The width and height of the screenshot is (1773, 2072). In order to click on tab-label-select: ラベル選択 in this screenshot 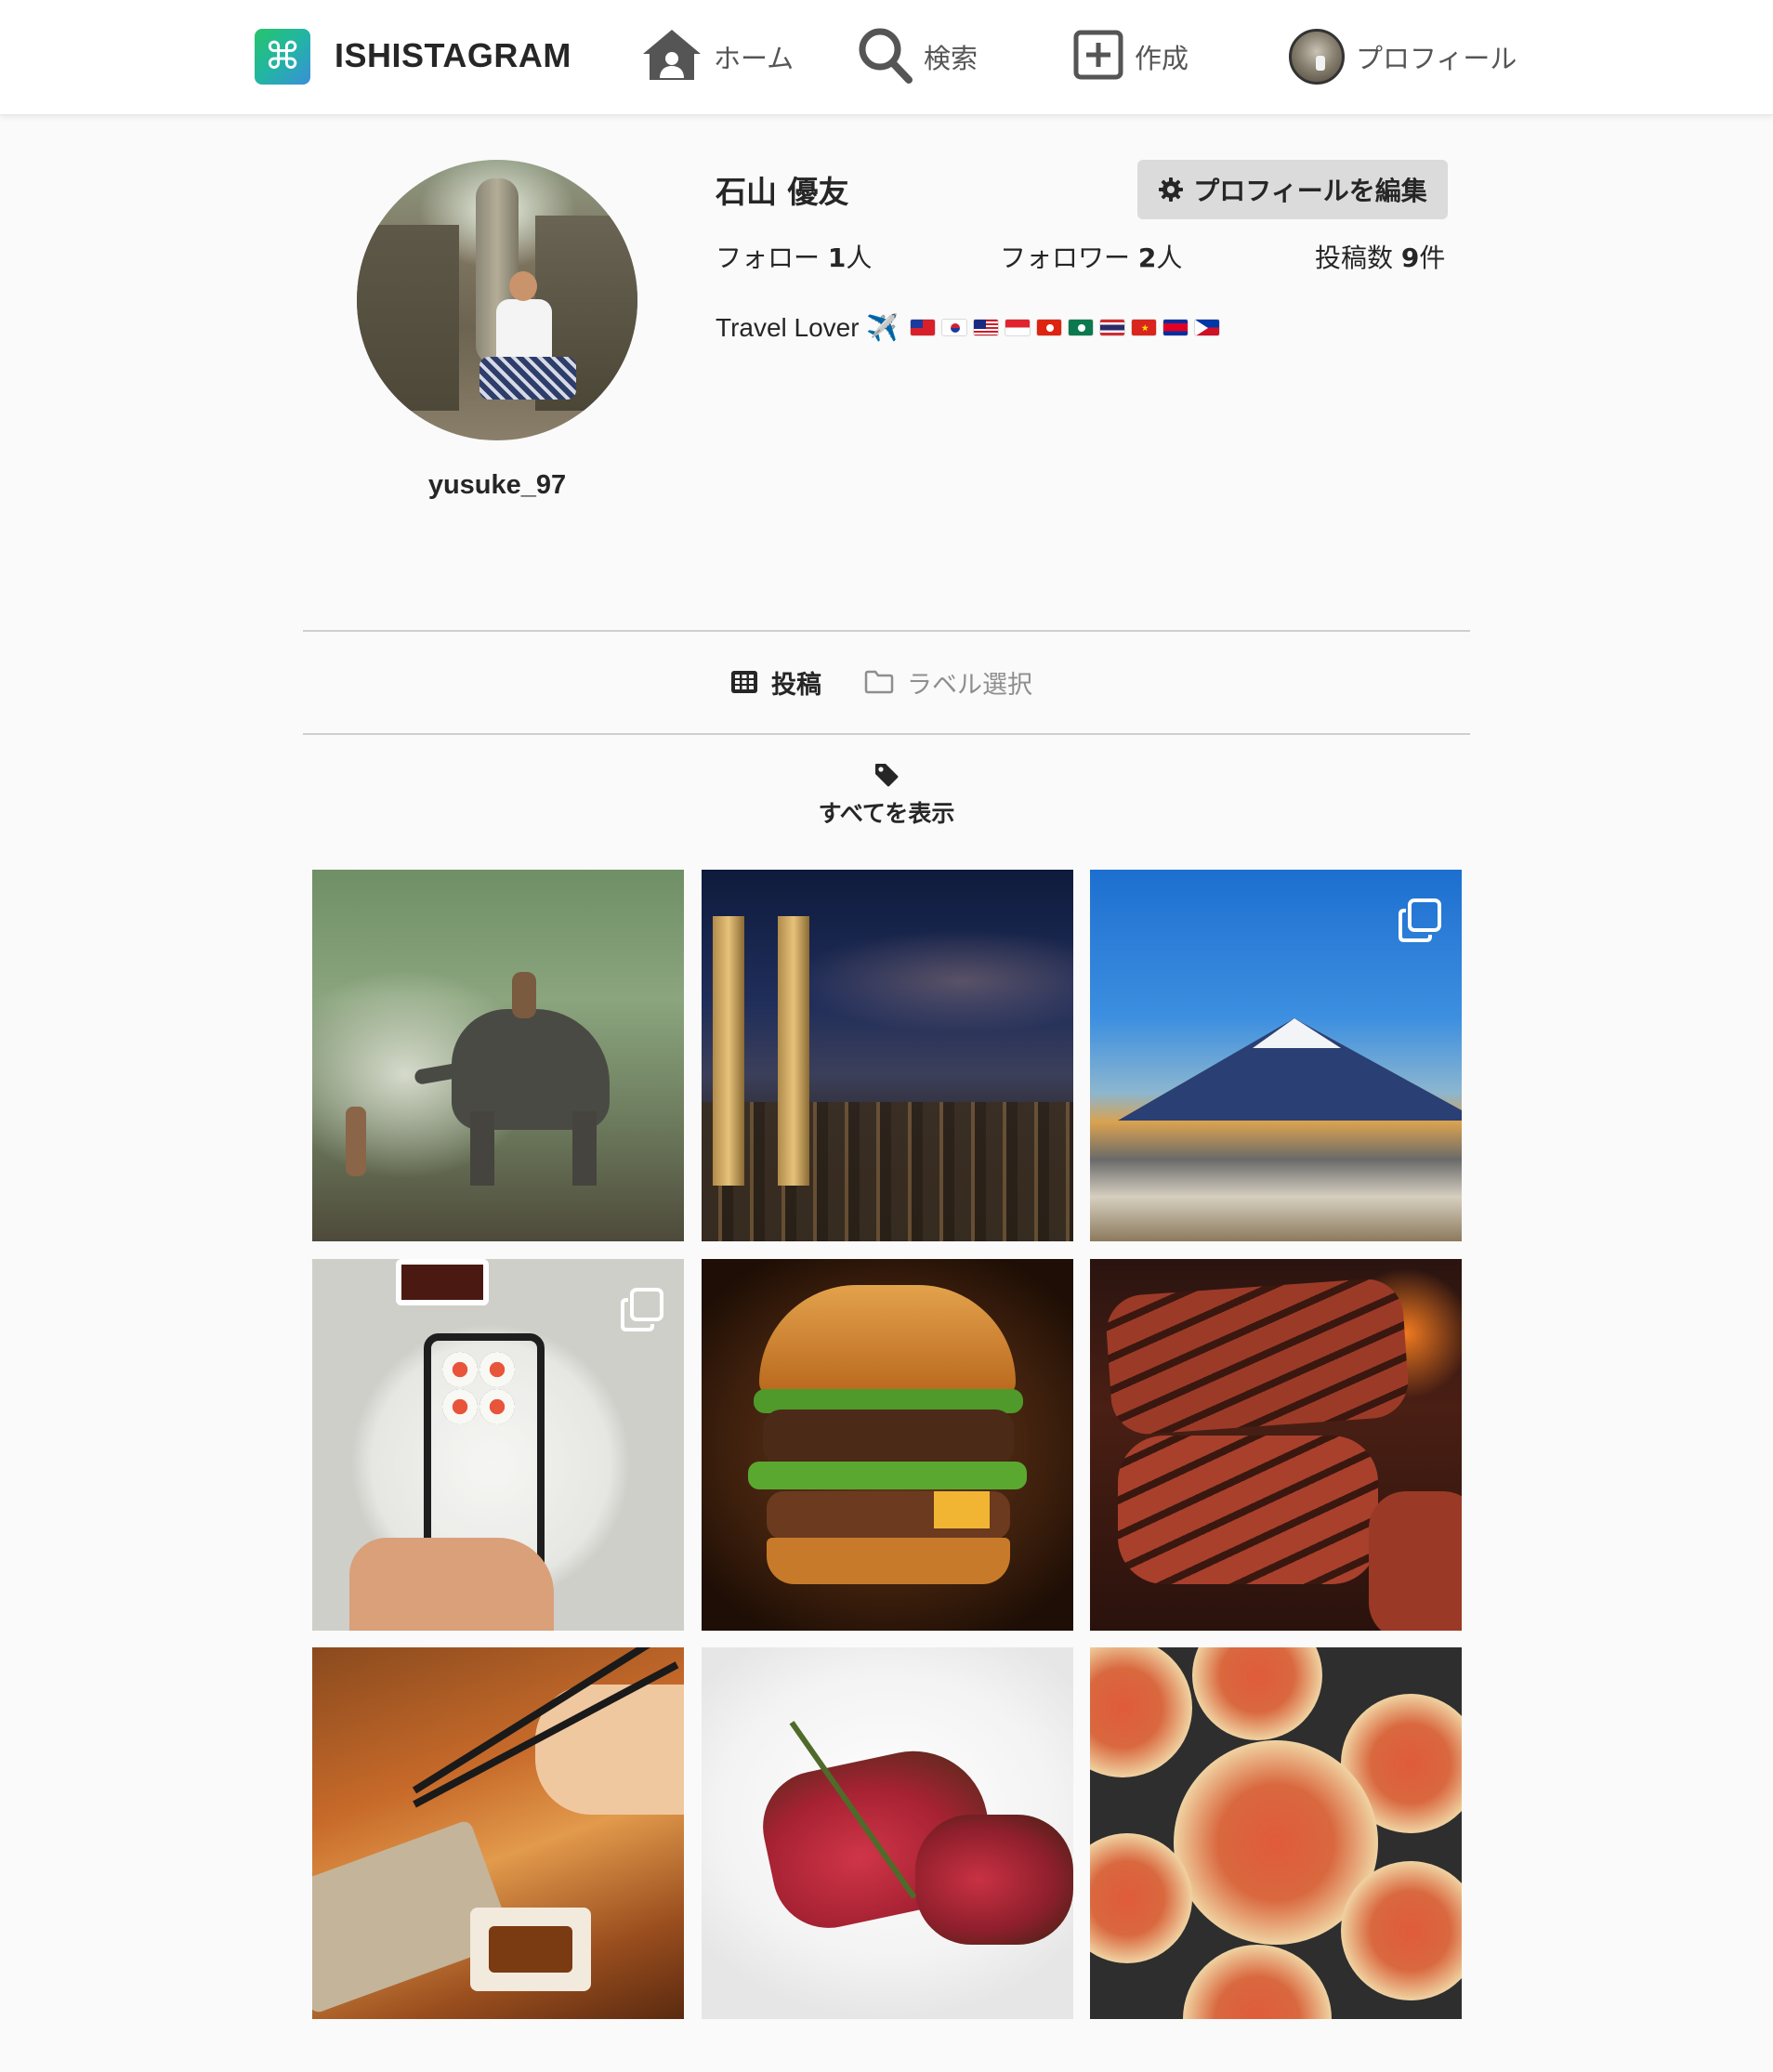, I will do `click(948, 682)`.